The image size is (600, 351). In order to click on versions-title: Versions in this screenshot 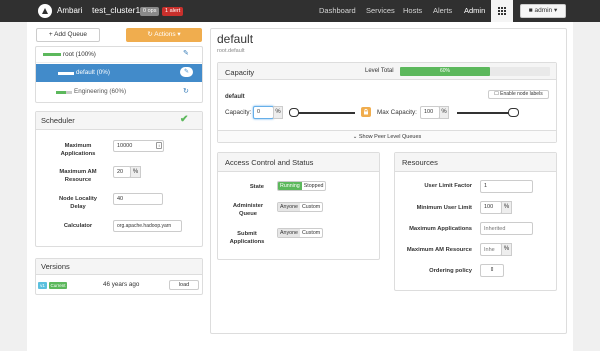, I will do `click(119, 267)`.